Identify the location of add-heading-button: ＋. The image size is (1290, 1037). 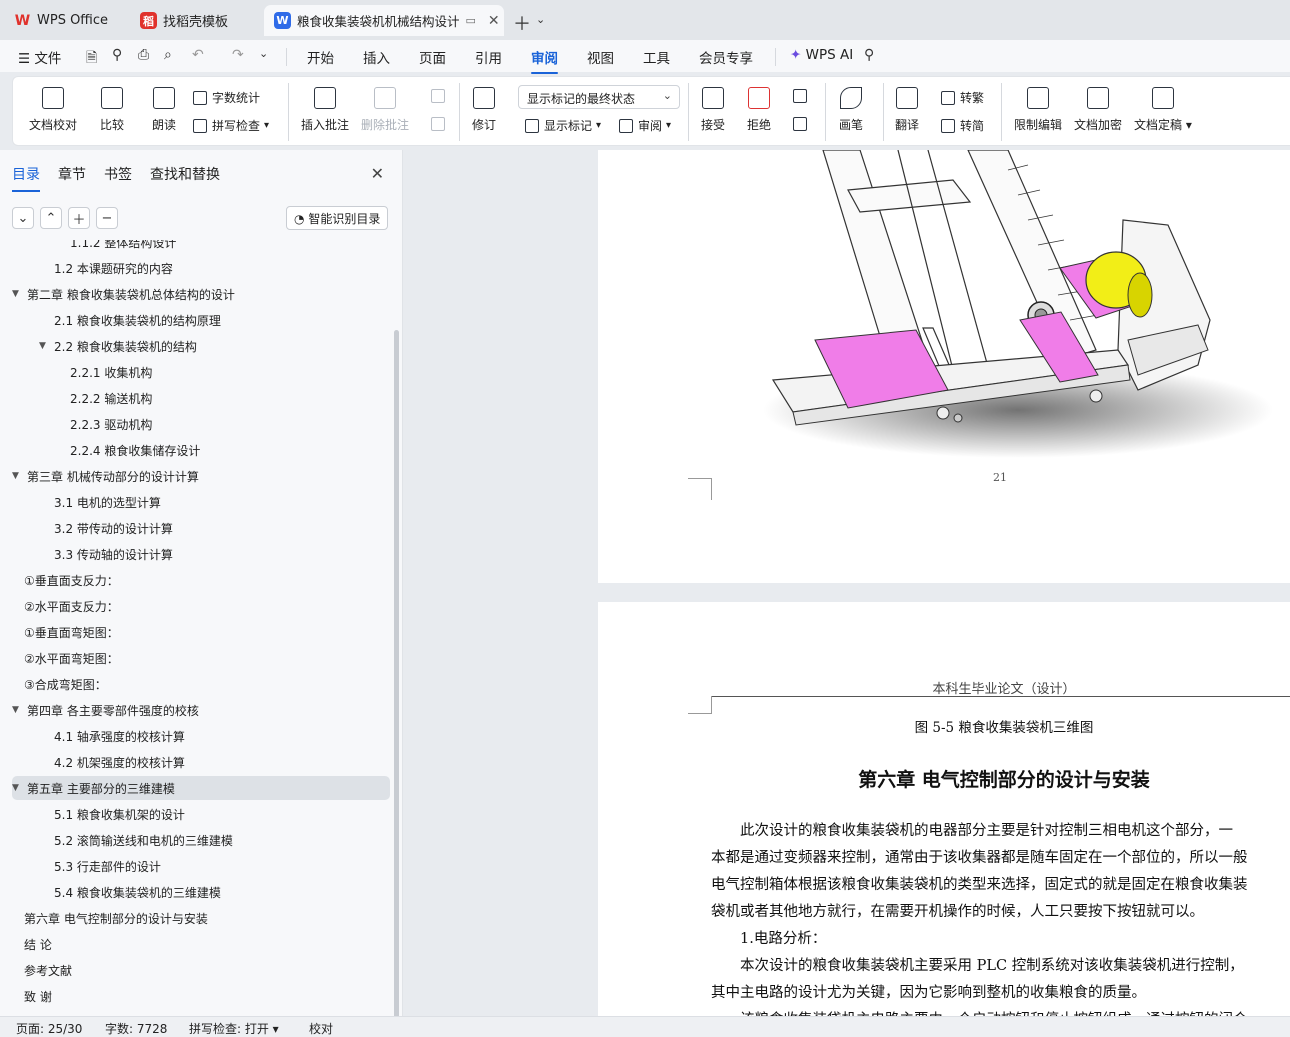
(79, 218).